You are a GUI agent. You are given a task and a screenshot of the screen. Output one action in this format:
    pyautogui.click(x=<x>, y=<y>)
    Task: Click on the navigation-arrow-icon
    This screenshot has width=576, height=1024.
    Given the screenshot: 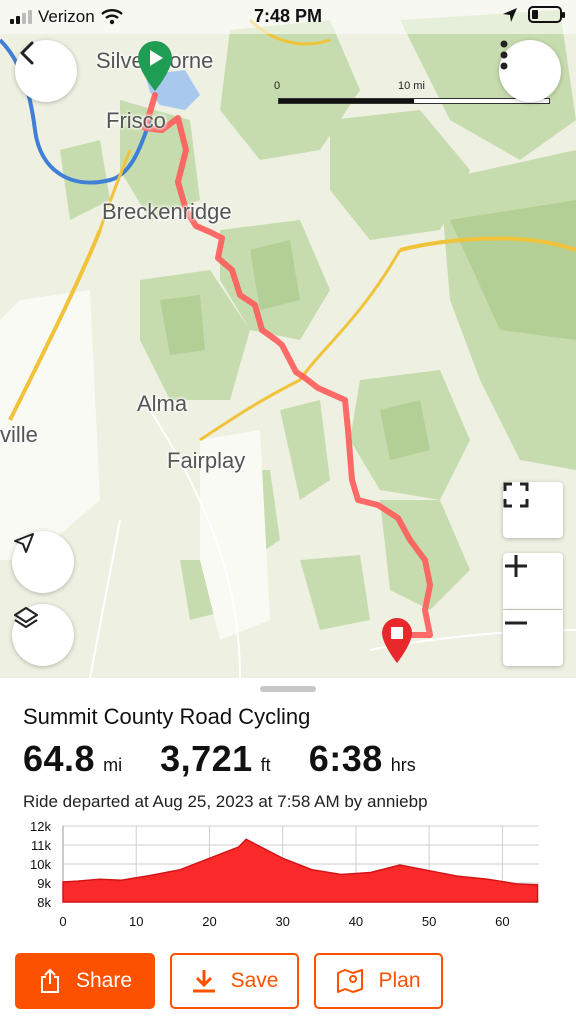 What is the action you would take?
    pyautogui.click(x=24, y=543)
    